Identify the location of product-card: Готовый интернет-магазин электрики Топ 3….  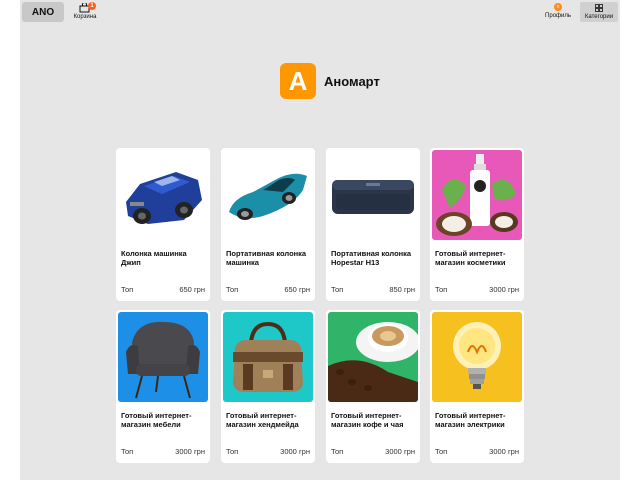
(477, 386).